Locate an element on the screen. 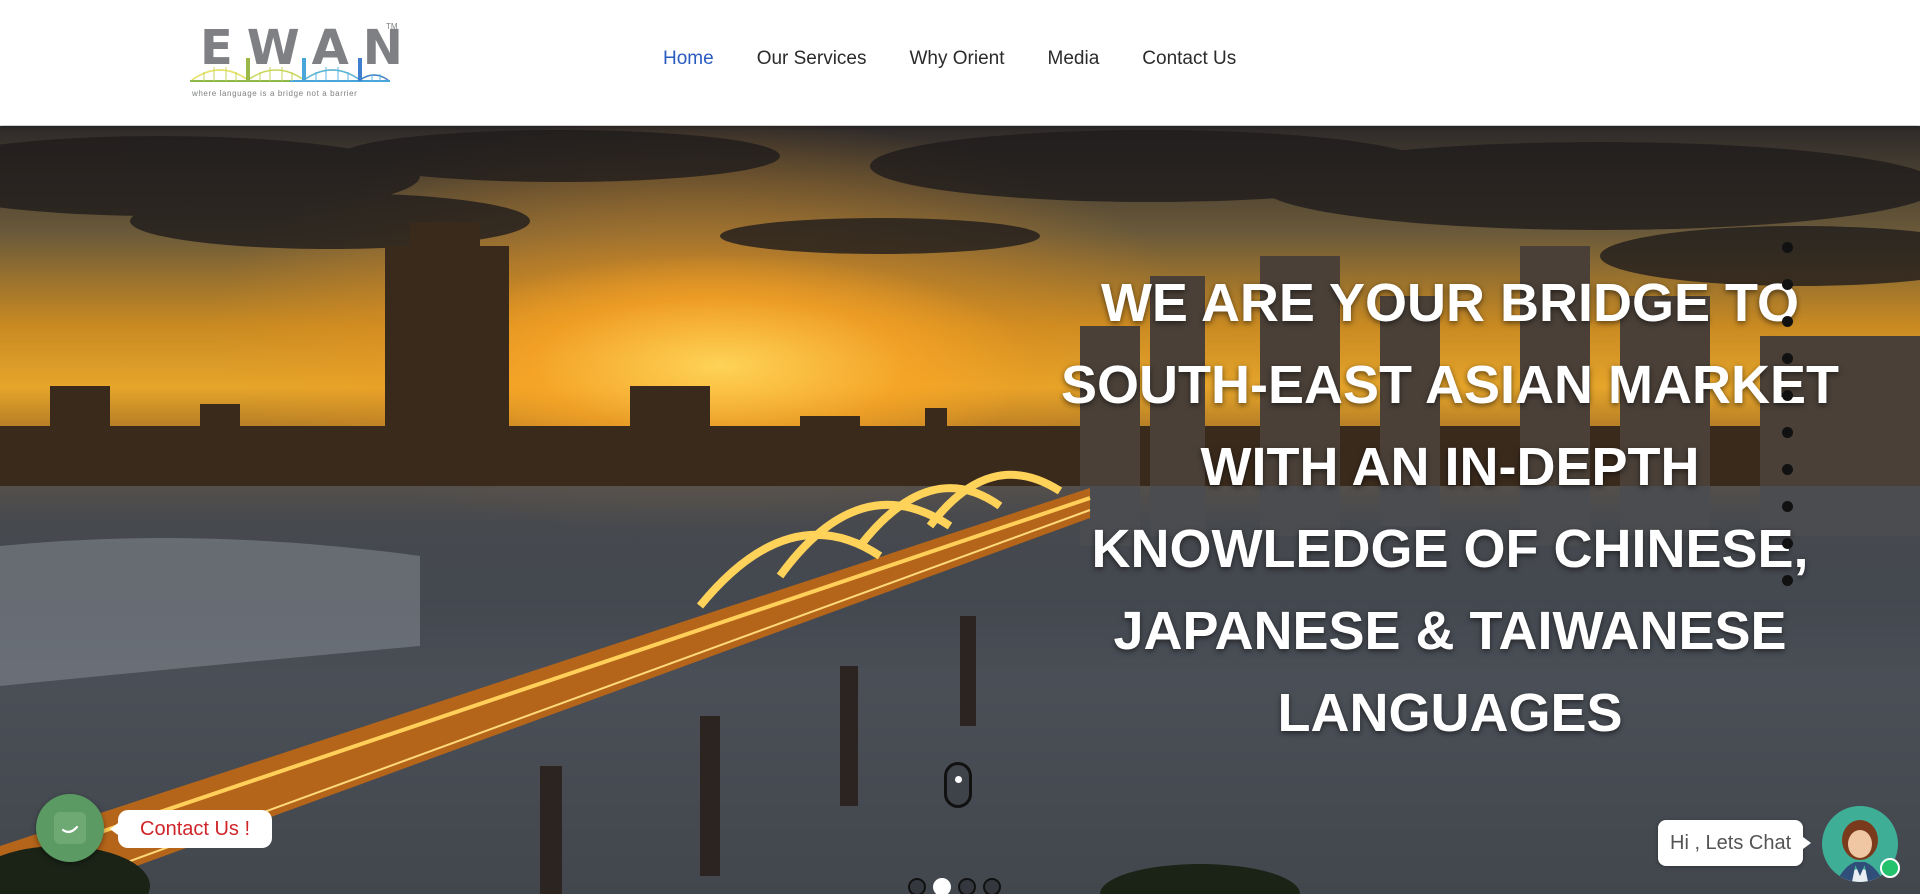 The height and width of the screenshot is (894, 1920). headline-line: WE ARE YOUR BRIDGE TO is located at coordinates (1450, 303).